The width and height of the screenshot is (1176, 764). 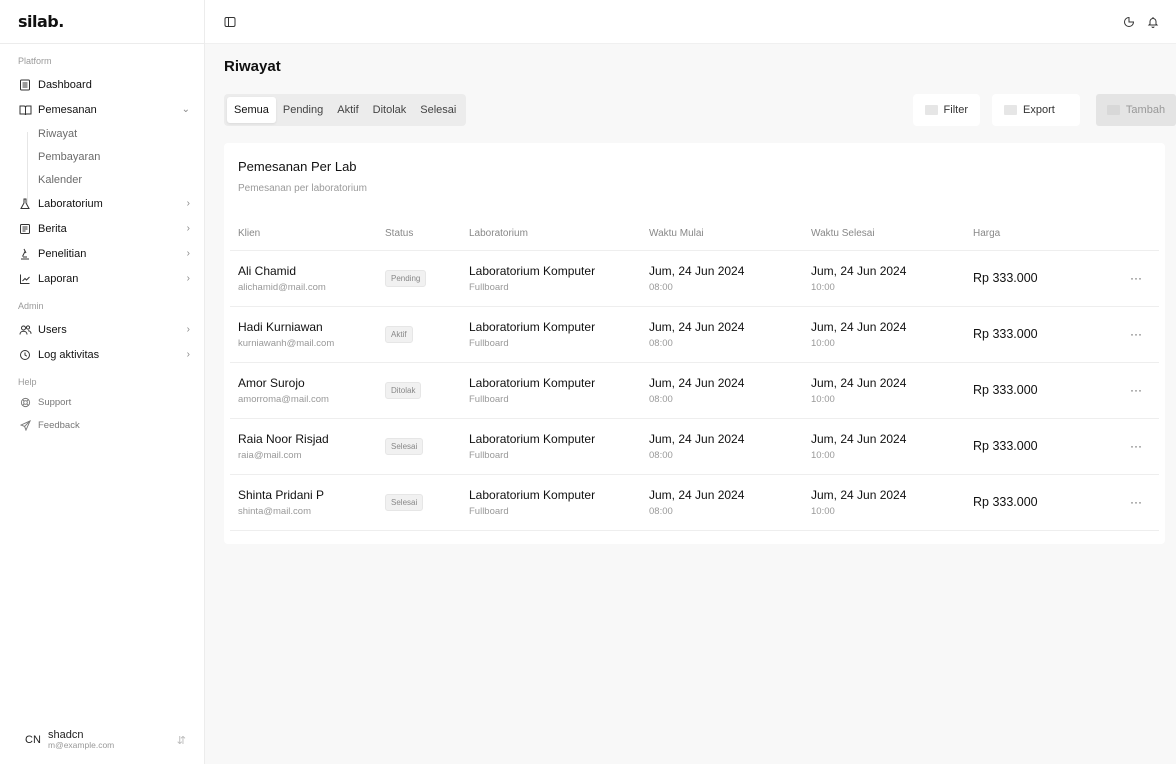 I want to click on line-chart-icon, so click(x=25, y=279).